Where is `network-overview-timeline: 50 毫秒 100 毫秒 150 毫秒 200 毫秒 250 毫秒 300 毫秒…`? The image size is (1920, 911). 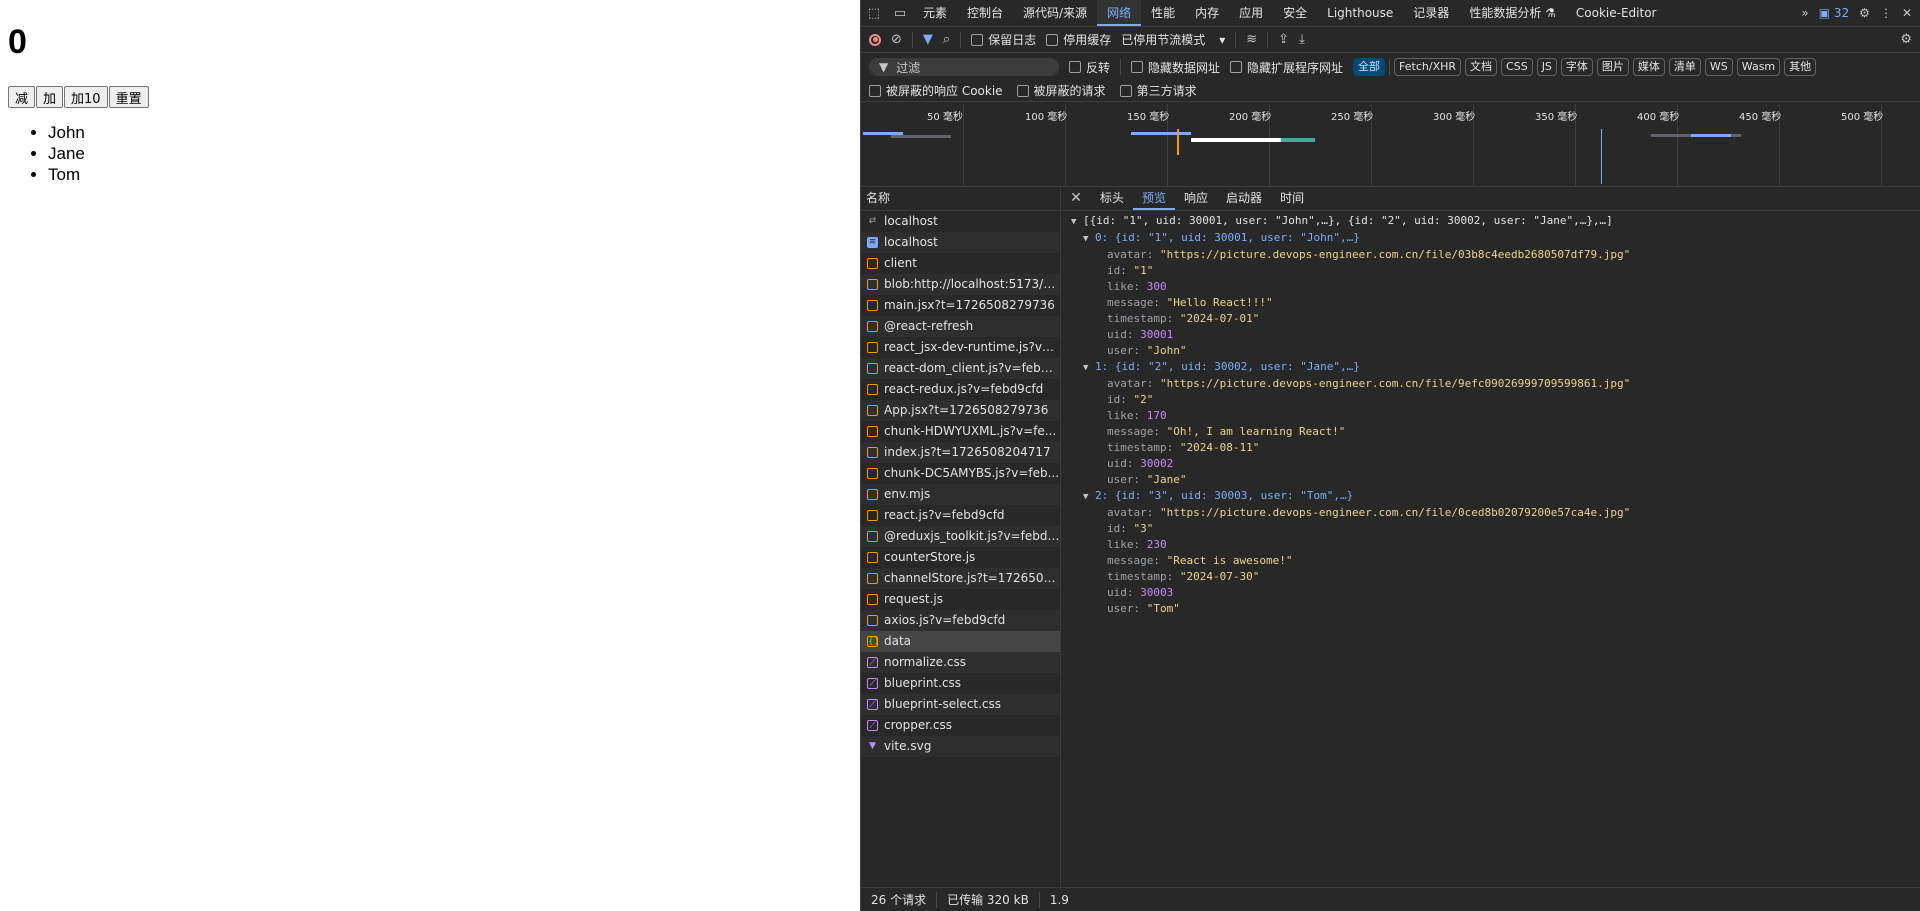
network-overview-timeline: 50 毫秒 100 毫秒 150 毫秒 200 毫秒 250 毫秒 300 毫秒… is located at coordinates (1390, 145).